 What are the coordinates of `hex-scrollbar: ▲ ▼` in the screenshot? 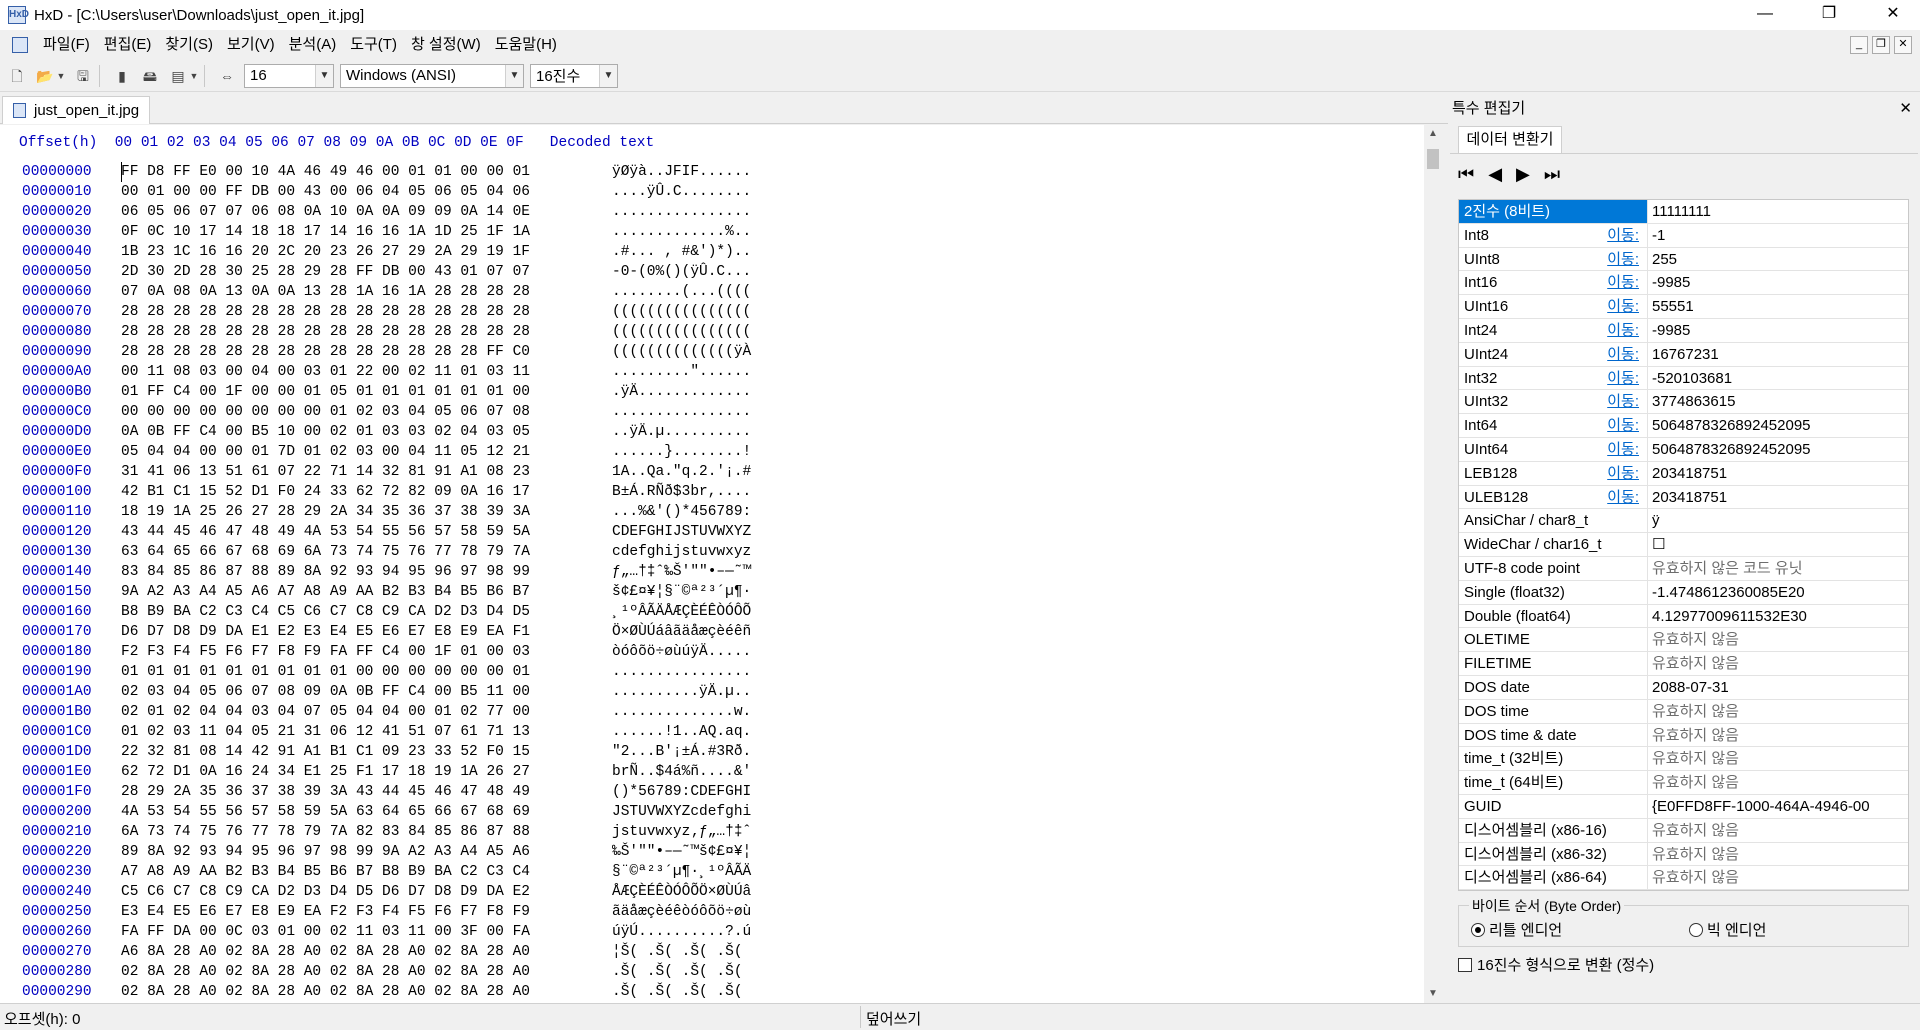 It's located at (1433, 564).